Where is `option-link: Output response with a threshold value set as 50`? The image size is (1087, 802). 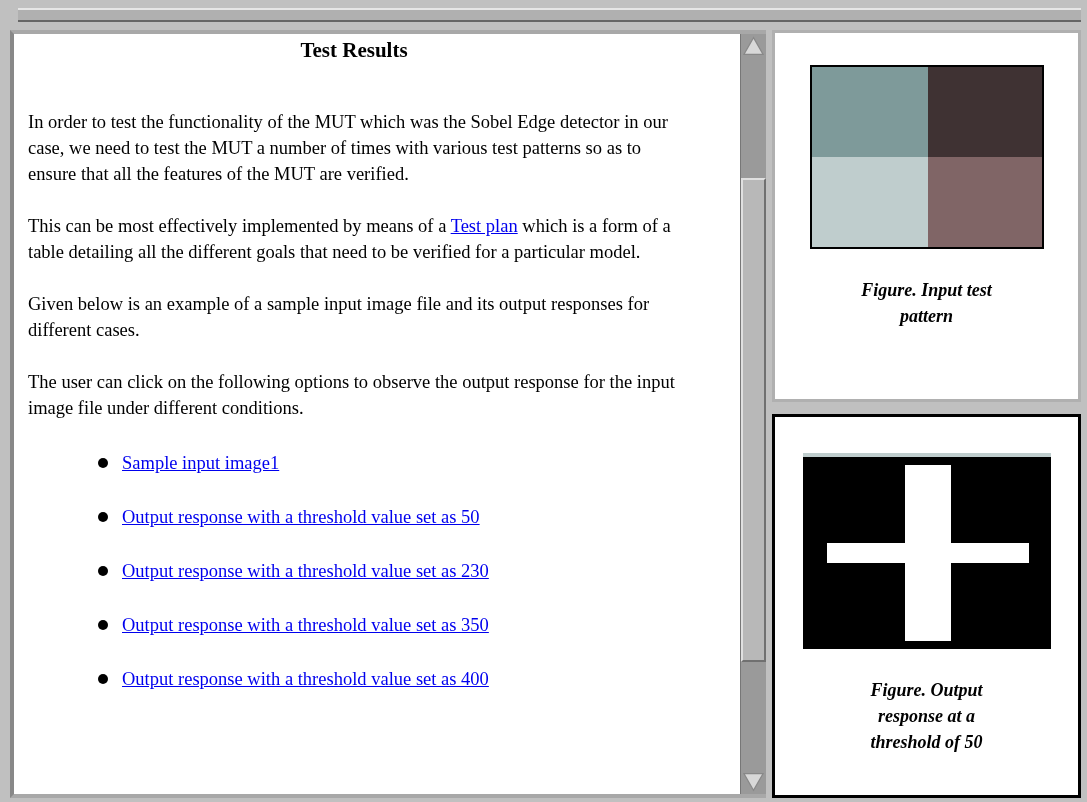 option-link: Output response with a threshold value set as 50 is located at coordinates (301, 517).